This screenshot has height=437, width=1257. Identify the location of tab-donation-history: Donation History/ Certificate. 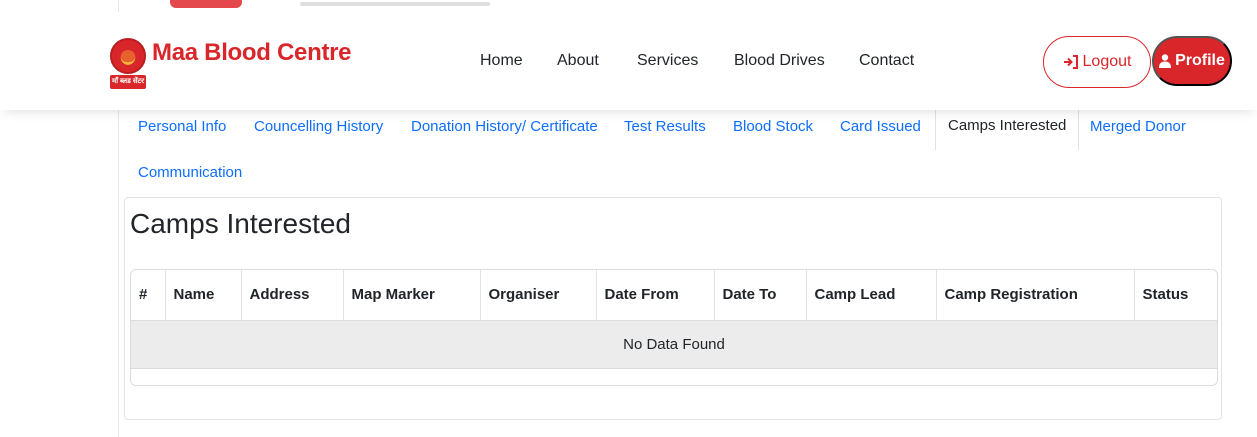
(504, 128).